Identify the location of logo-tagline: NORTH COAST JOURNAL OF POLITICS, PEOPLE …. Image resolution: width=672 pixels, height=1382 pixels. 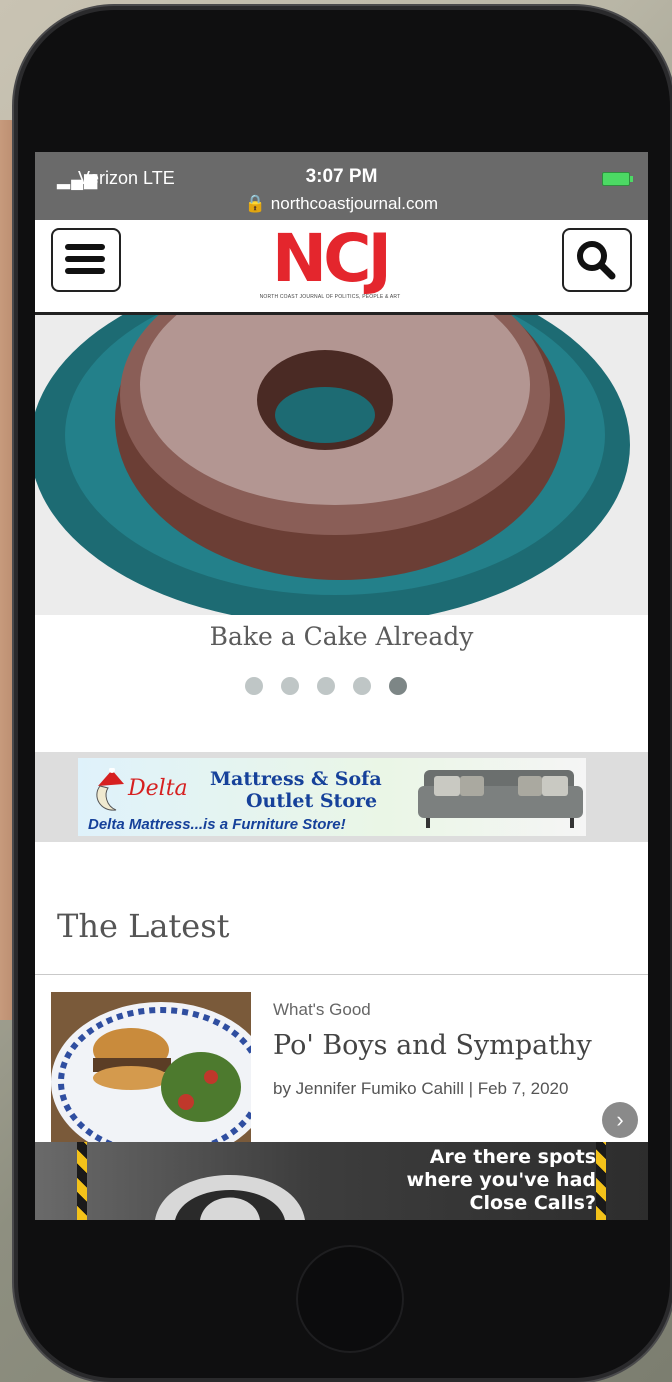
(330, 297).